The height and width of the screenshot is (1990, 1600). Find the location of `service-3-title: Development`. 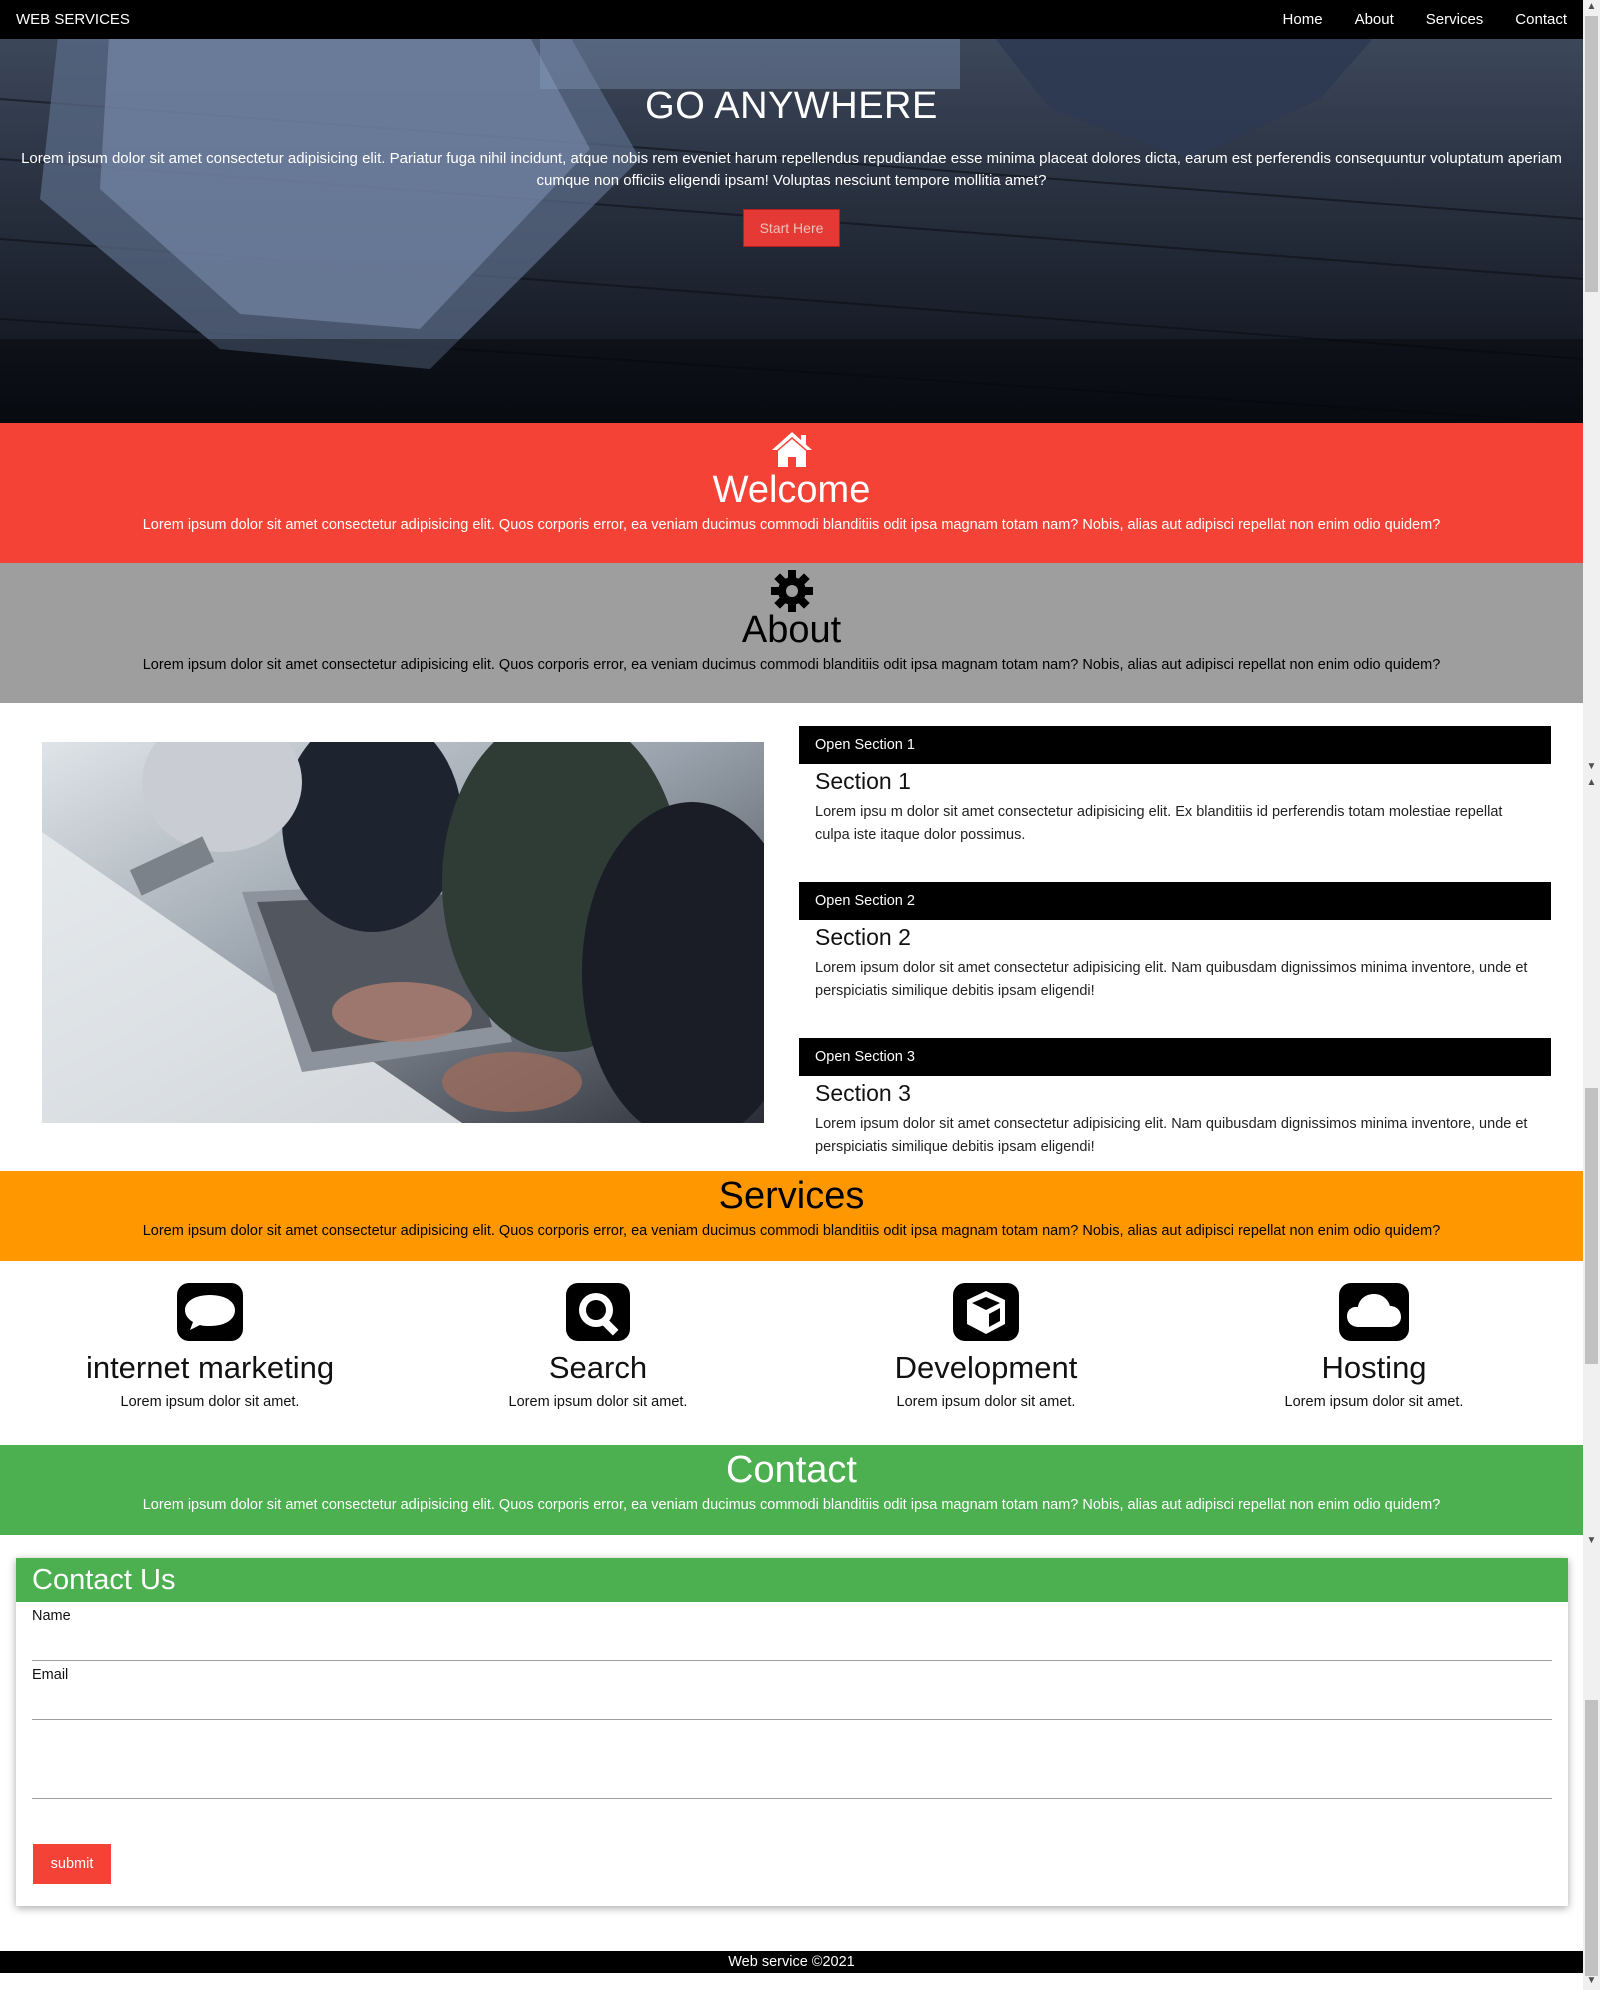

service-3-title: Development is located at coordinates (986, 1367).